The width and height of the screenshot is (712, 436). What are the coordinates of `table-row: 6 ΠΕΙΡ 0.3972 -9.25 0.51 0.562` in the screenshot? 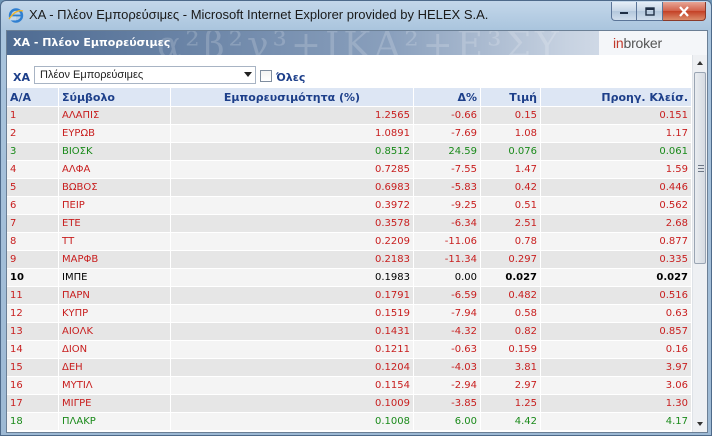 It's located at (349, 205).